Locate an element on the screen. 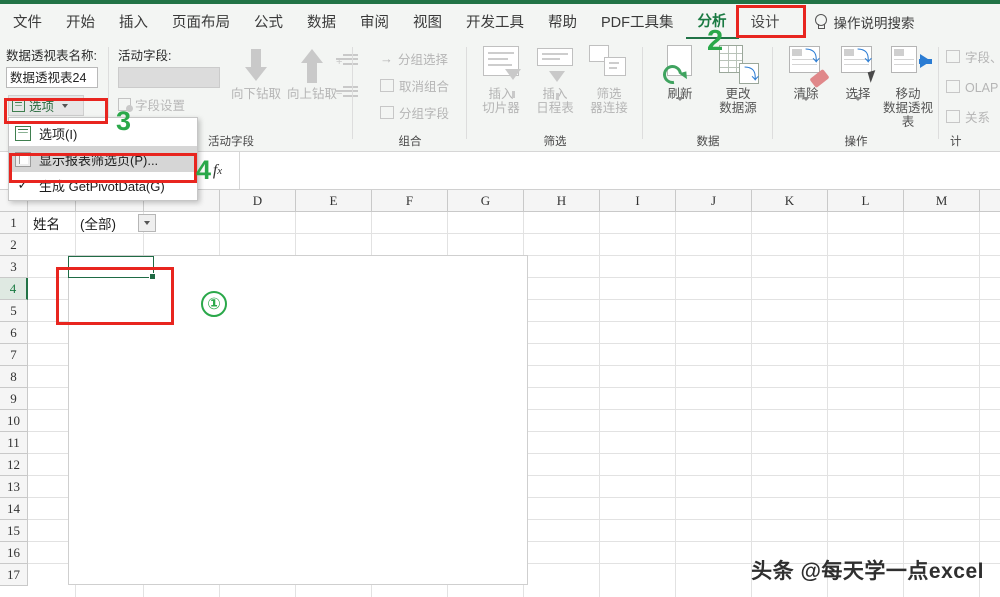  menu-item-generate-getpivotdata-label: 生成 GetPivotData(G) is located at coordinates (102, 186).